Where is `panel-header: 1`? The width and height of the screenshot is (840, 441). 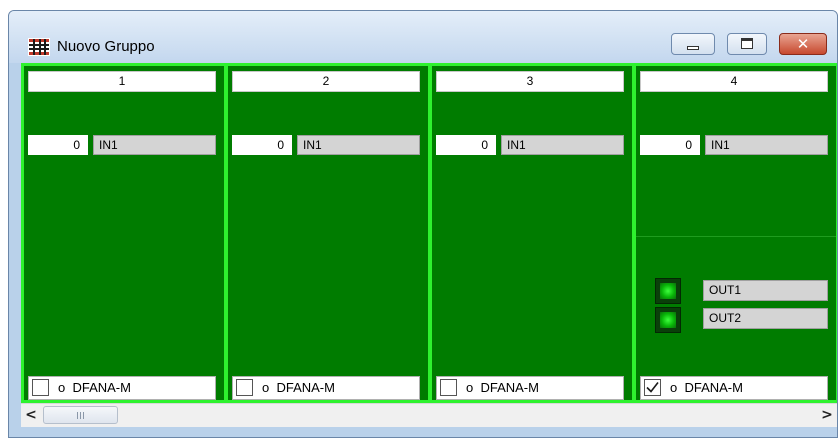 panel-header: 1 is located at coordinates (122, 81).